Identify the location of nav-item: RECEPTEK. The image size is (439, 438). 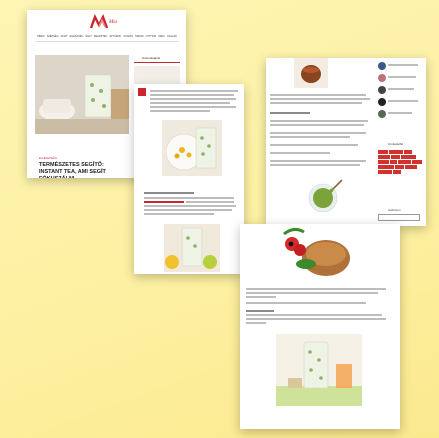
(100, 36).